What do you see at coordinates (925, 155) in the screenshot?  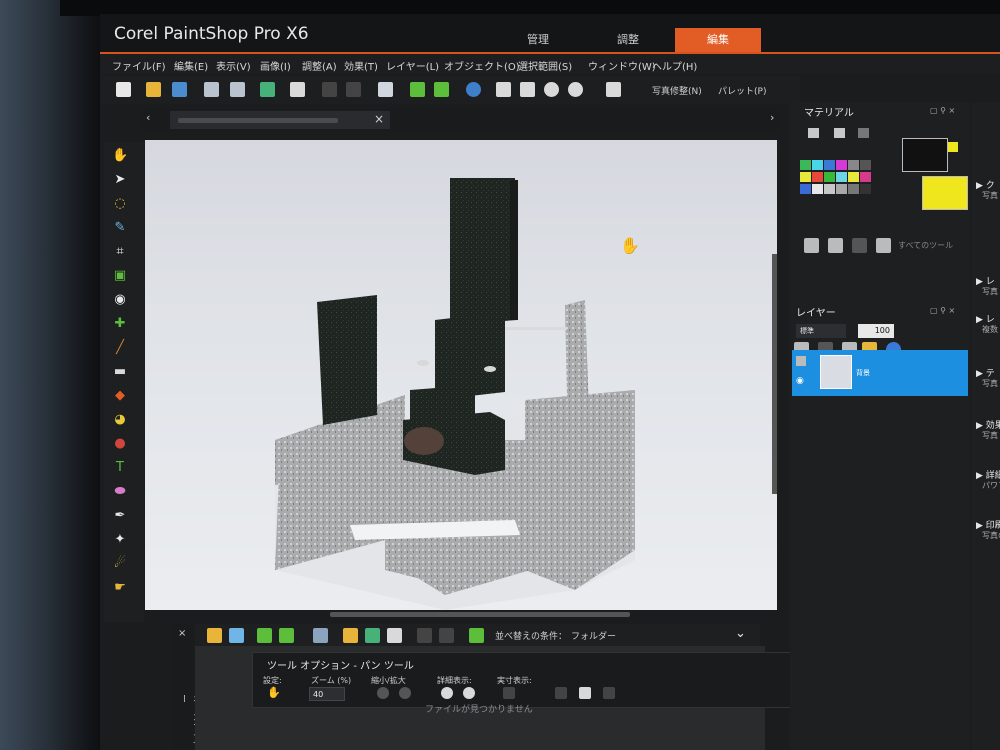 I see `foreground-color` at bounding box center [925, 155].